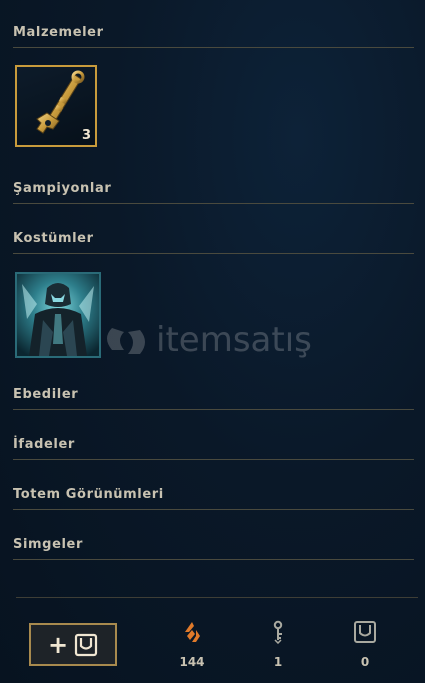 Image resolution: width=425 pixels, height=683 pixels. I want to click on section-title-eternals: Ebediler, so click(46, 394).